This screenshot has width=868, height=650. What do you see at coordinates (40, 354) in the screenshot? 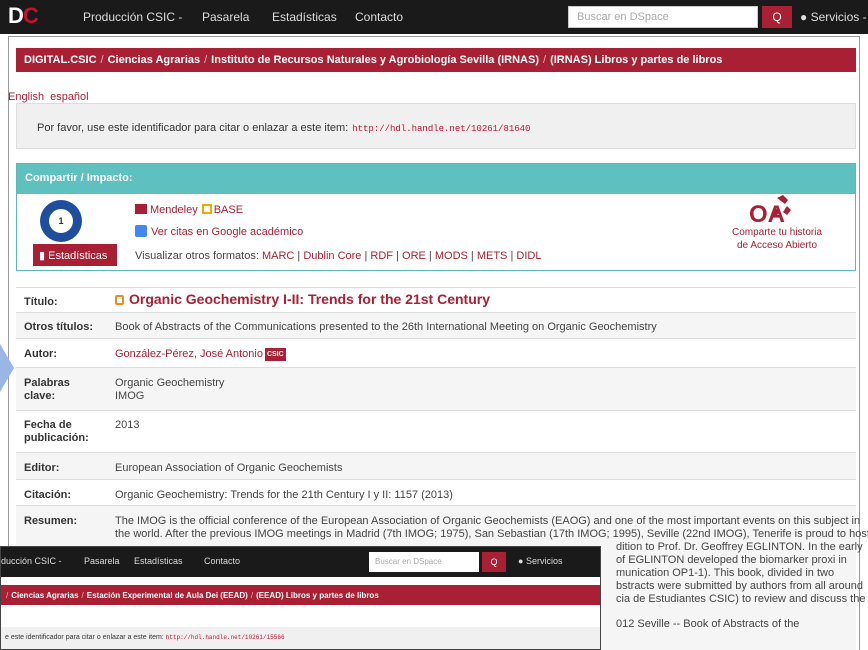
I see `label-autor: Autor:` at bounding box center [40, 354].